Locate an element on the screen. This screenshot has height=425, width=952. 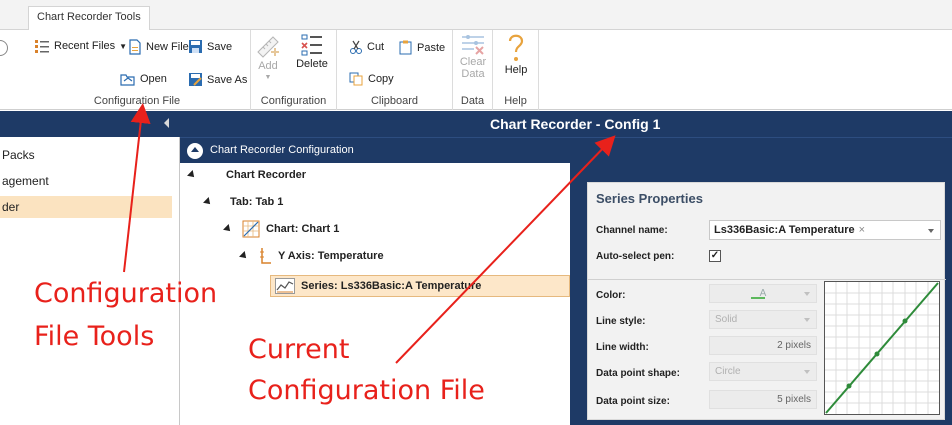
annotation-config-file-tools-line2: File Tools is located at coordinates (94, 336).